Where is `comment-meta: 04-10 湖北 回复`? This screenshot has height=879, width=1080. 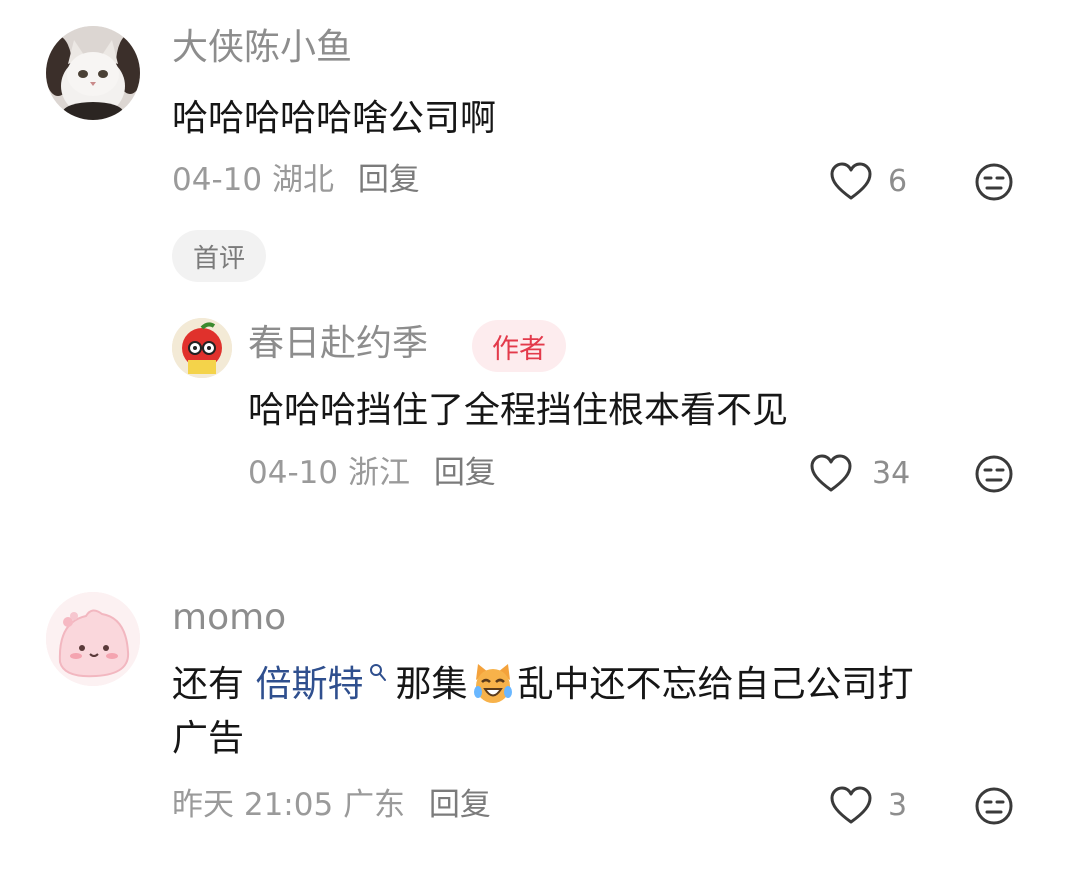
comment-meta: 04-10 湖北 回复 is located at coordinates (296, 180).